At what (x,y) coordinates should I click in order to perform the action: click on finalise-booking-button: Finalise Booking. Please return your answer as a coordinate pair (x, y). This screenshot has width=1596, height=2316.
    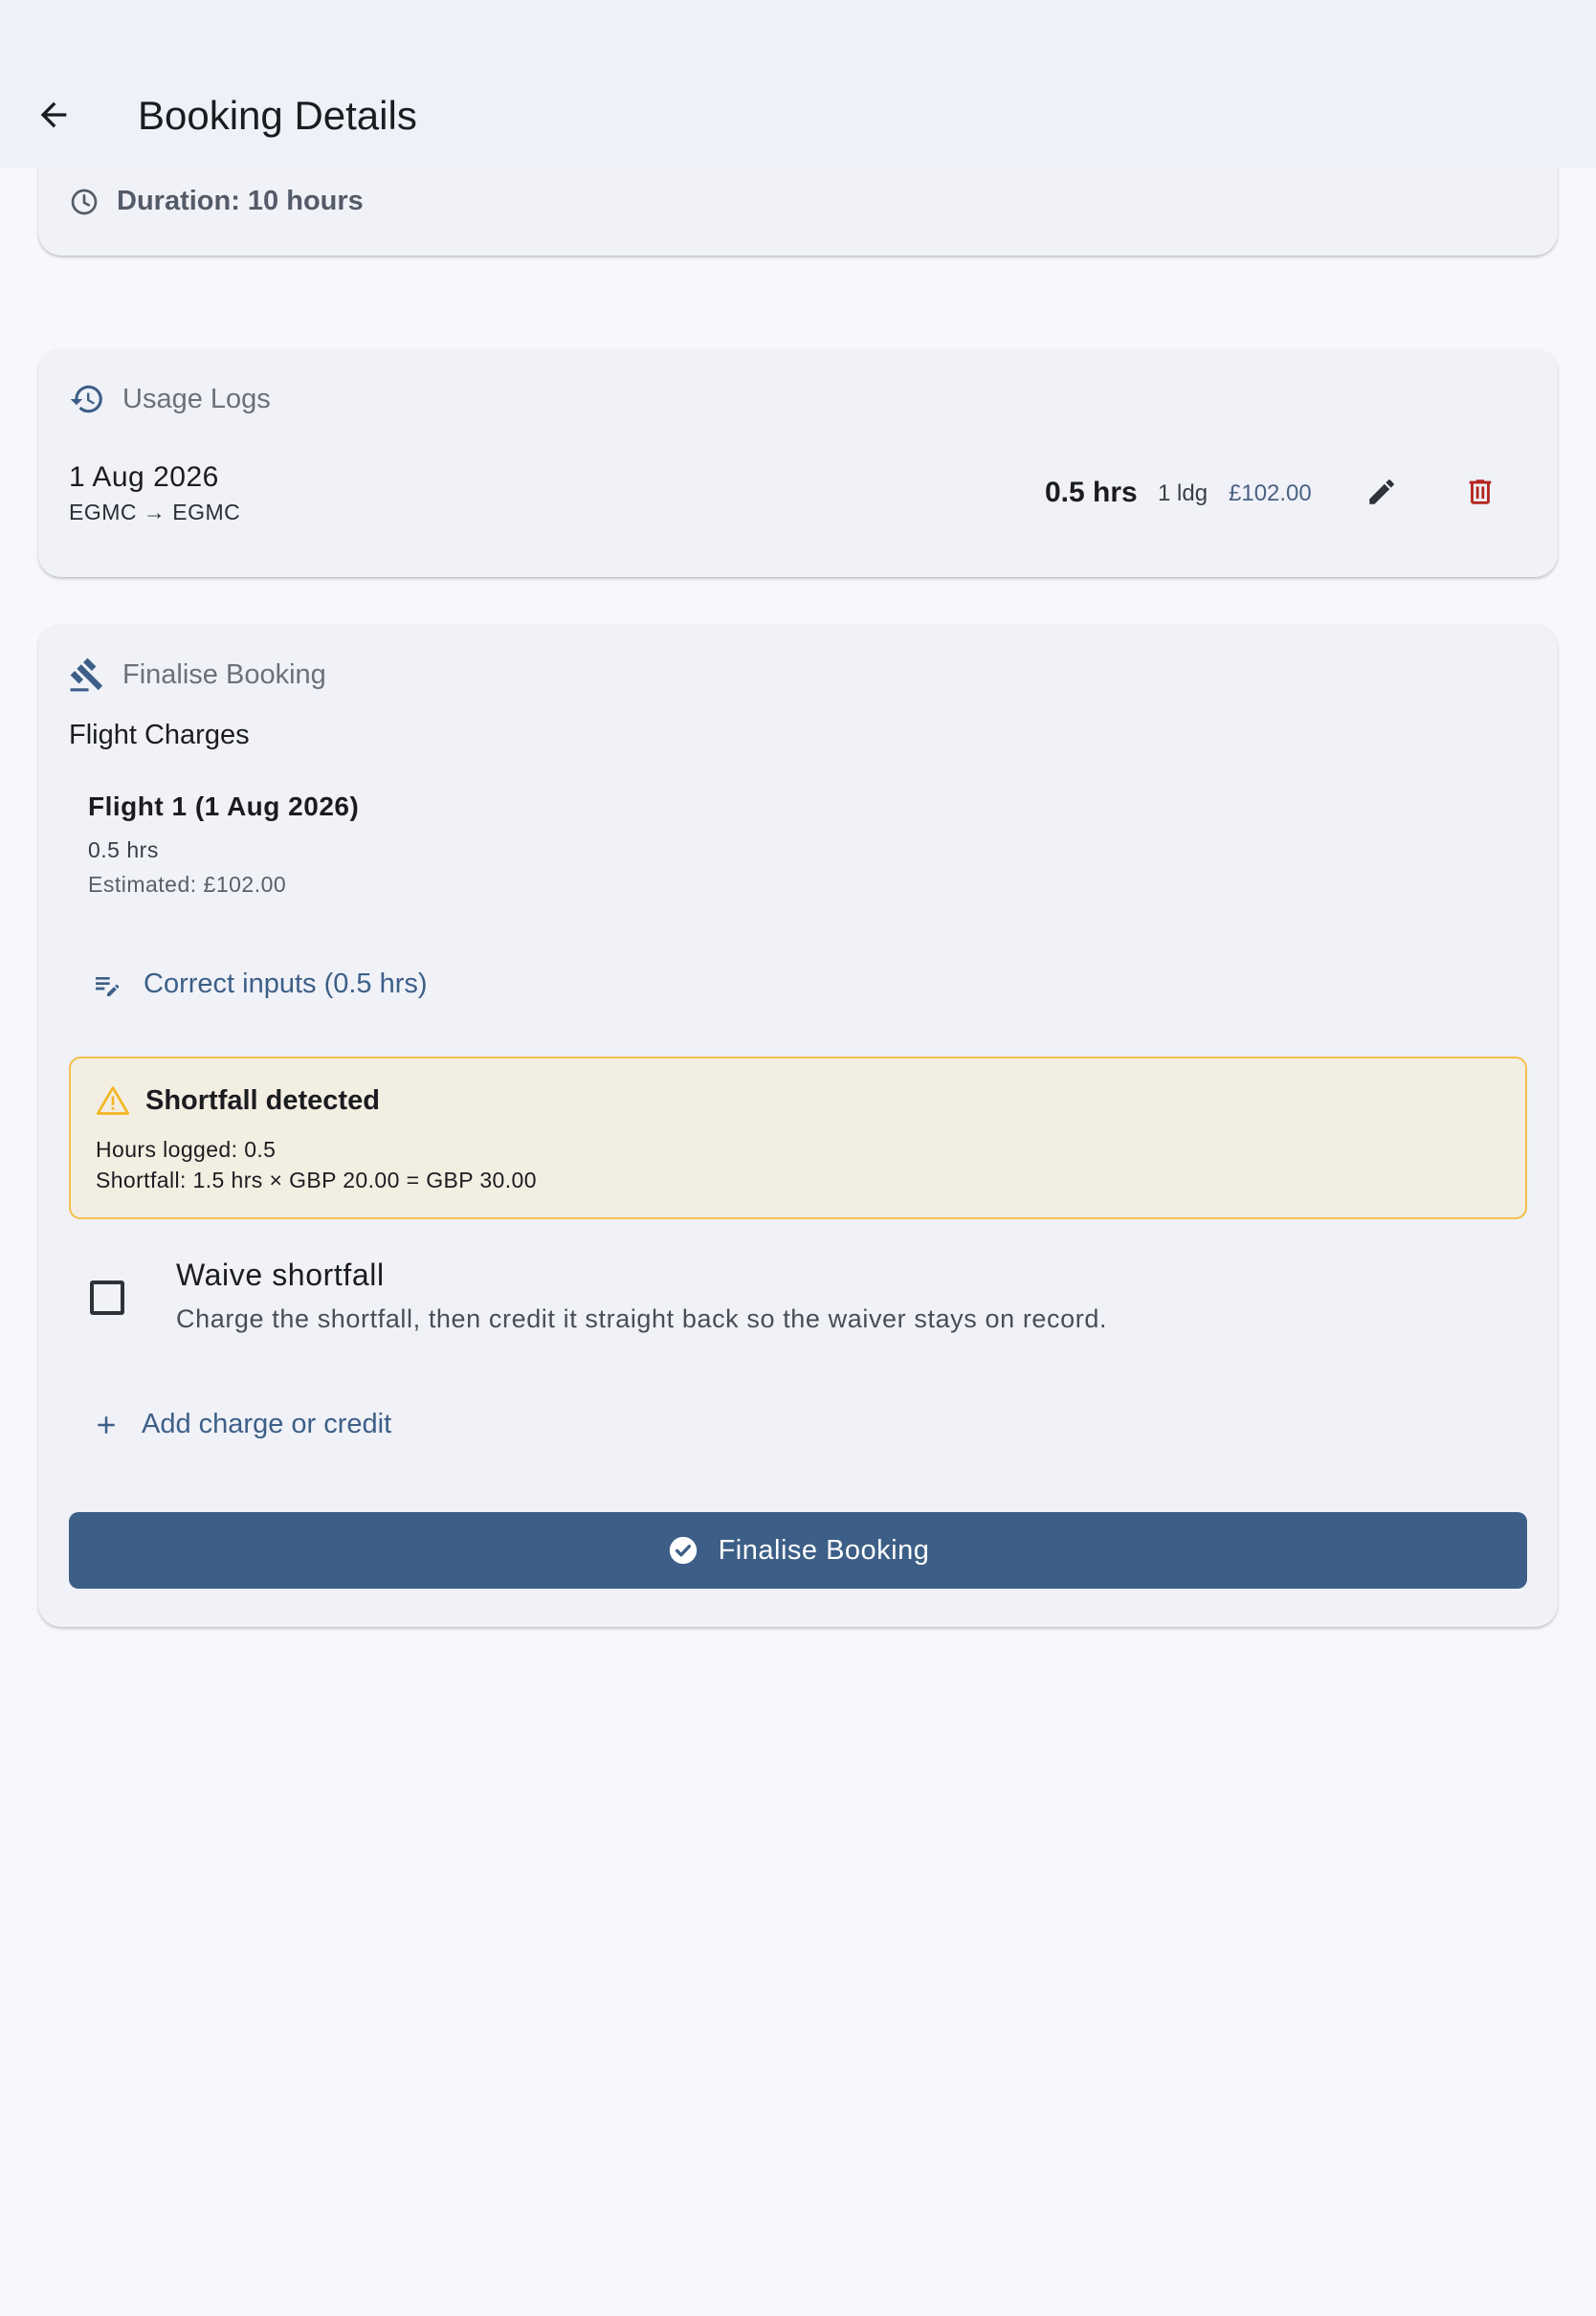
    Looking at the image, I should click on (798, 1550).